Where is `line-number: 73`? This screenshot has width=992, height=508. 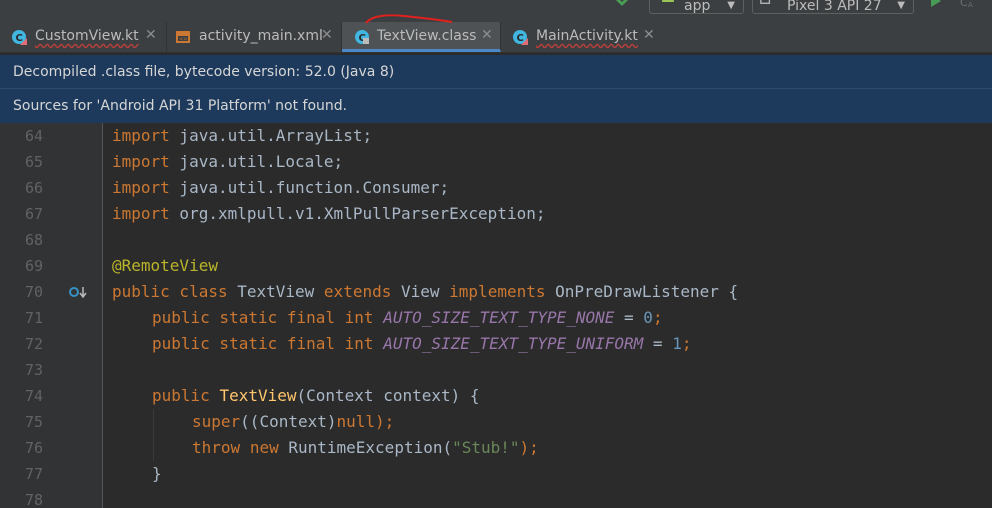
line-number: 73 is located at coordinates (33, 370).